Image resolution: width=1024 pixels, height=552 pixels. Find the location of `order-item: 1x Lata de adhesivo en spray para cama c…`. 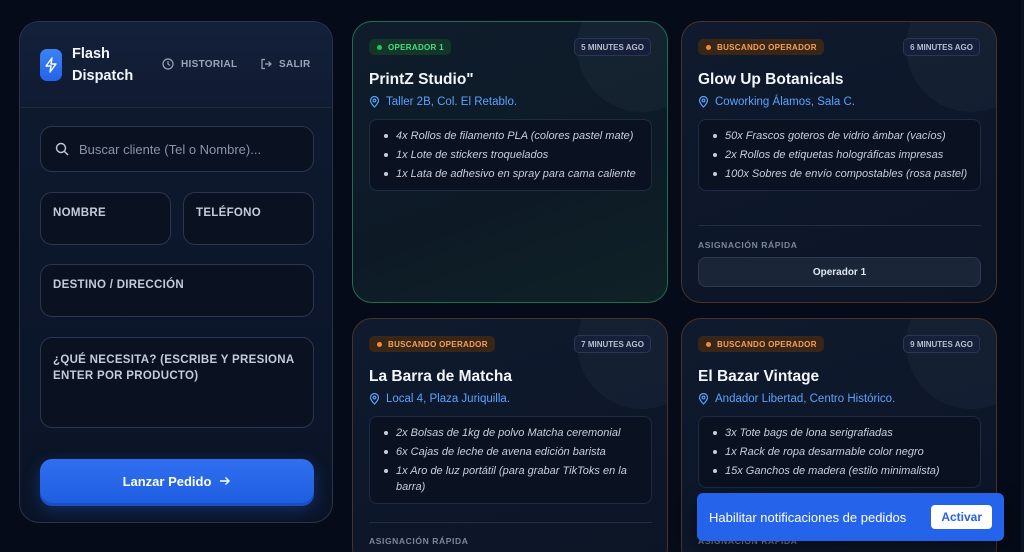

order-item: 1x Lata de adhesivo en spray para cama c… is located at coordinates (510, 174).